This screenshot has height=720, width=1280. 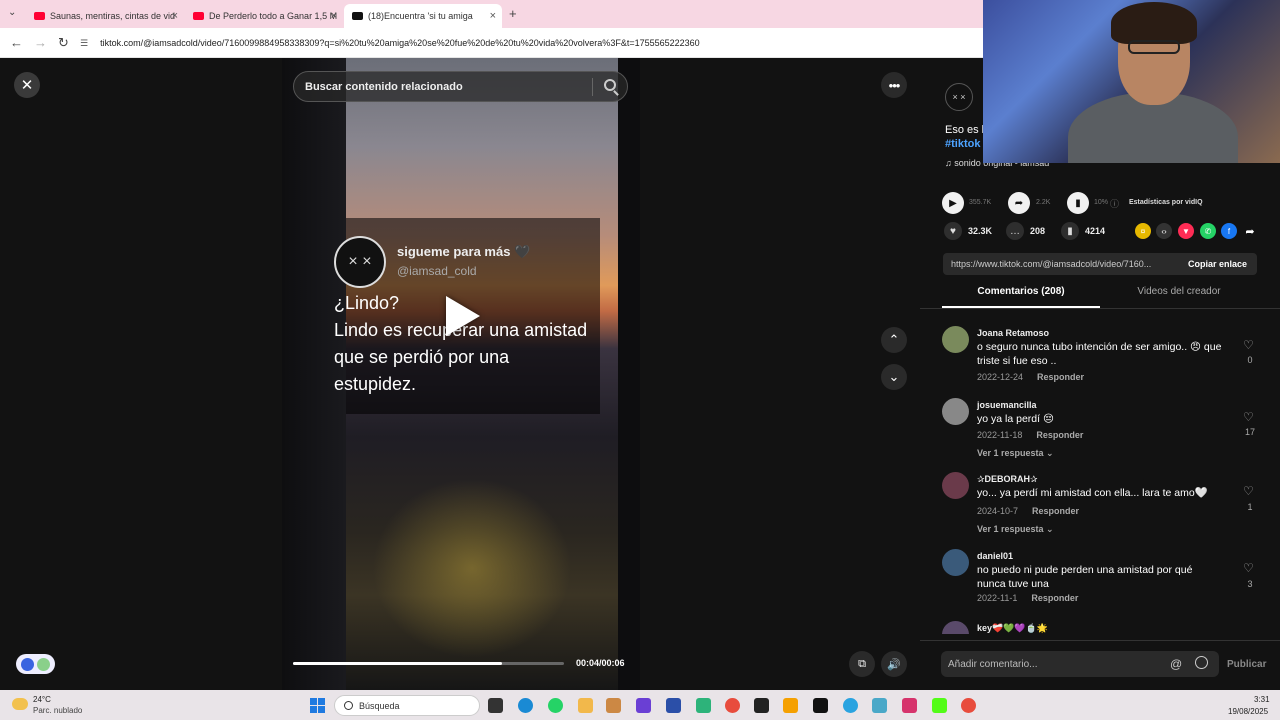 What do you see at coordinates (894, 664) in the screenshot?
I see `speaker-icon: 🔊` at bounding box center [894, 664].